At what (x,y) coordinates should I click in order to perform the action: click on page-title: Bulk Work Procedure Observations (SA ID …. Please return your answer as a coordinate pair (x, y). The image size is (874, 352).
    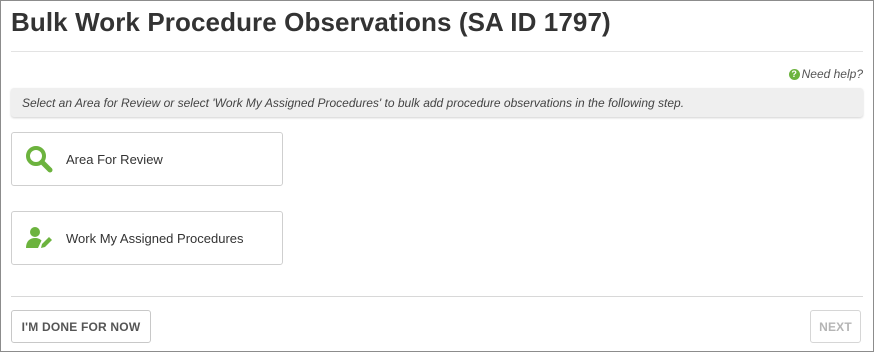
    Looking at the image, I should click on (311, 22).